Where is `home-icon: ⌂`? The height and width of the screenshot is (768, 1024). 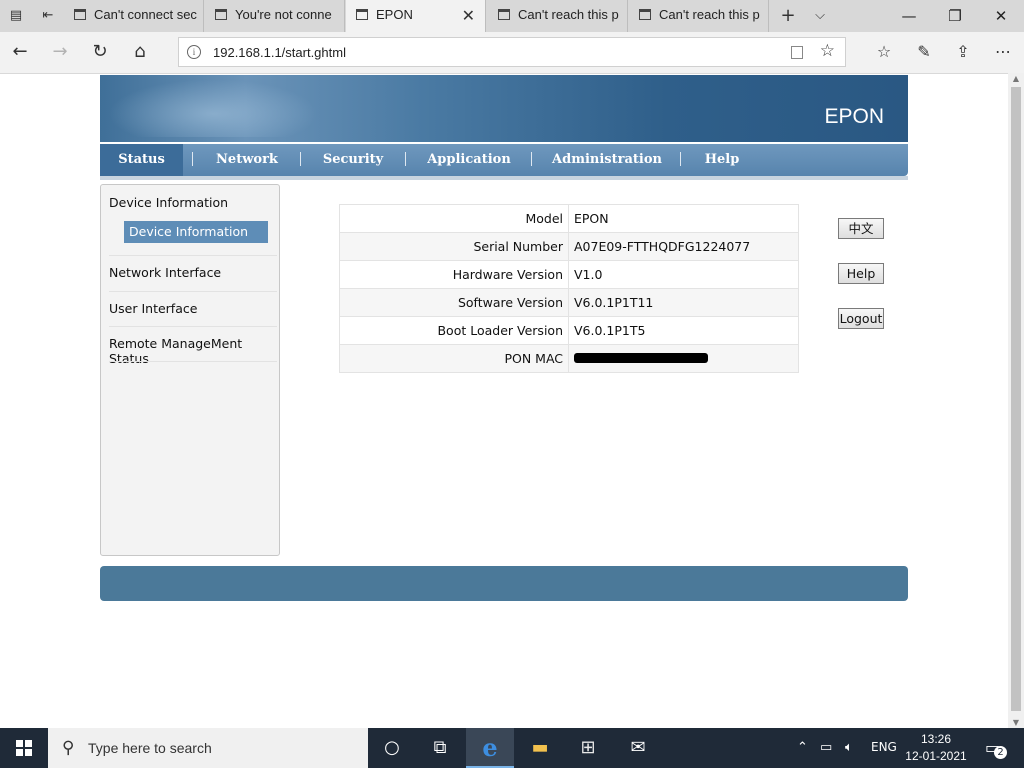 home-icon: ⌂ is located at coordinates (140, 52).